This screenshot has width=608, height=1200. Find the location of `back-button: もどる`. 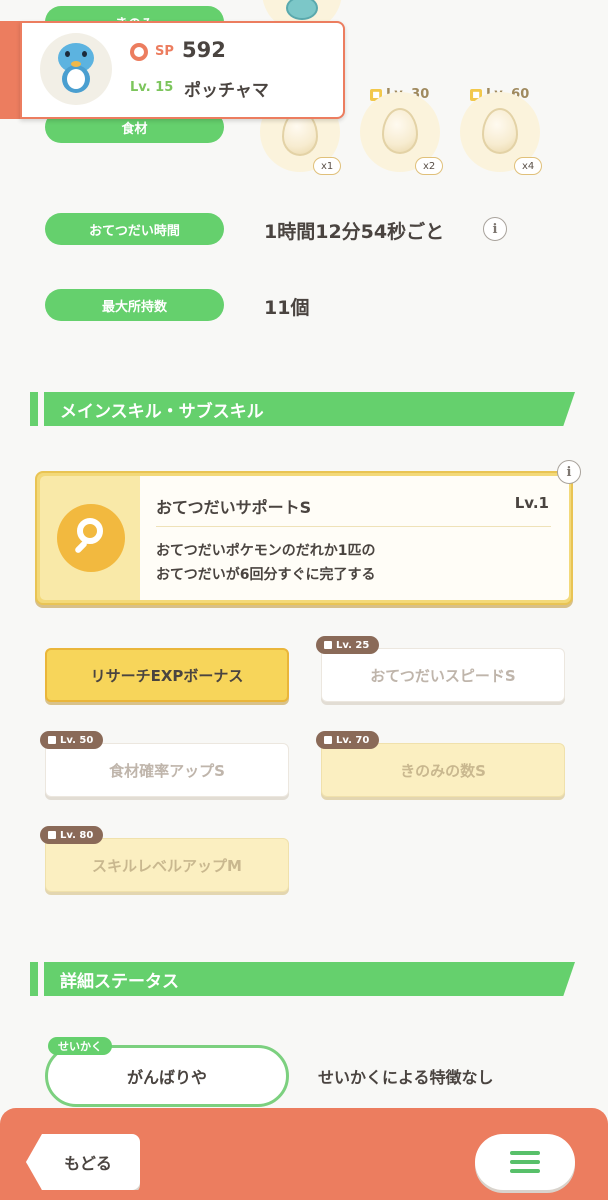

back-button: もどる is located at coordinates (83, 1162).